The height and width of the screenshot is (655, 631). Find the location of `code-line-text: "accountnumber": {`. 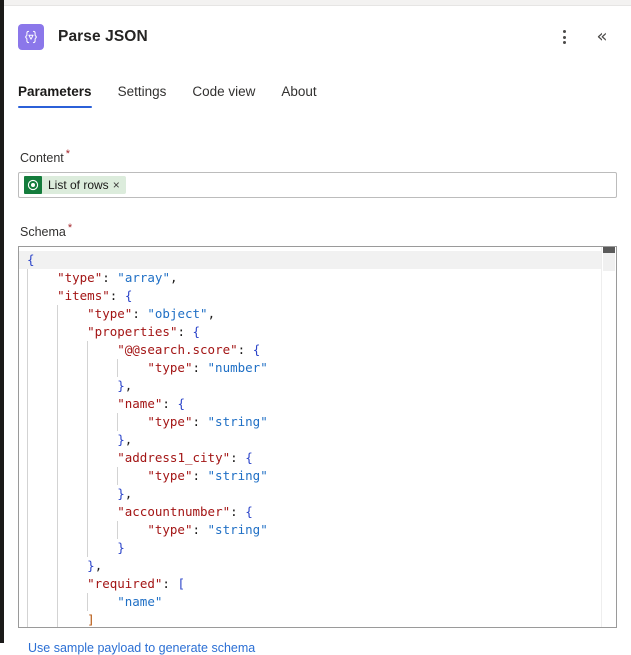

code-line-text: "accountnumber": { is located at coordinates (140, 512).